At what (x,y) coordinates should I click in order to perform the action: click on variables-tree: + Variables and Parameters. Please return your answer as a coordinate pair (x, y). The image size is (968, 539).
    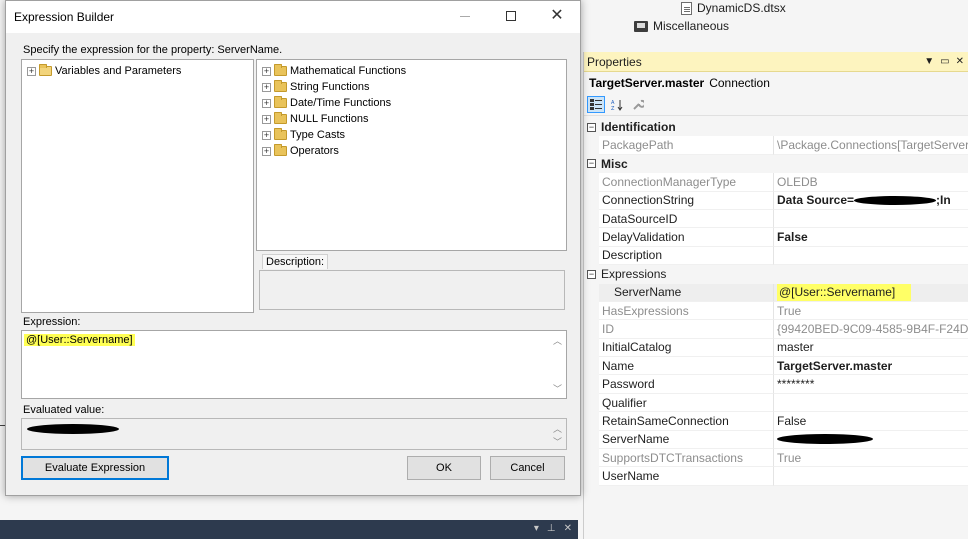
    Looking at the image, I should click on (137, 186).